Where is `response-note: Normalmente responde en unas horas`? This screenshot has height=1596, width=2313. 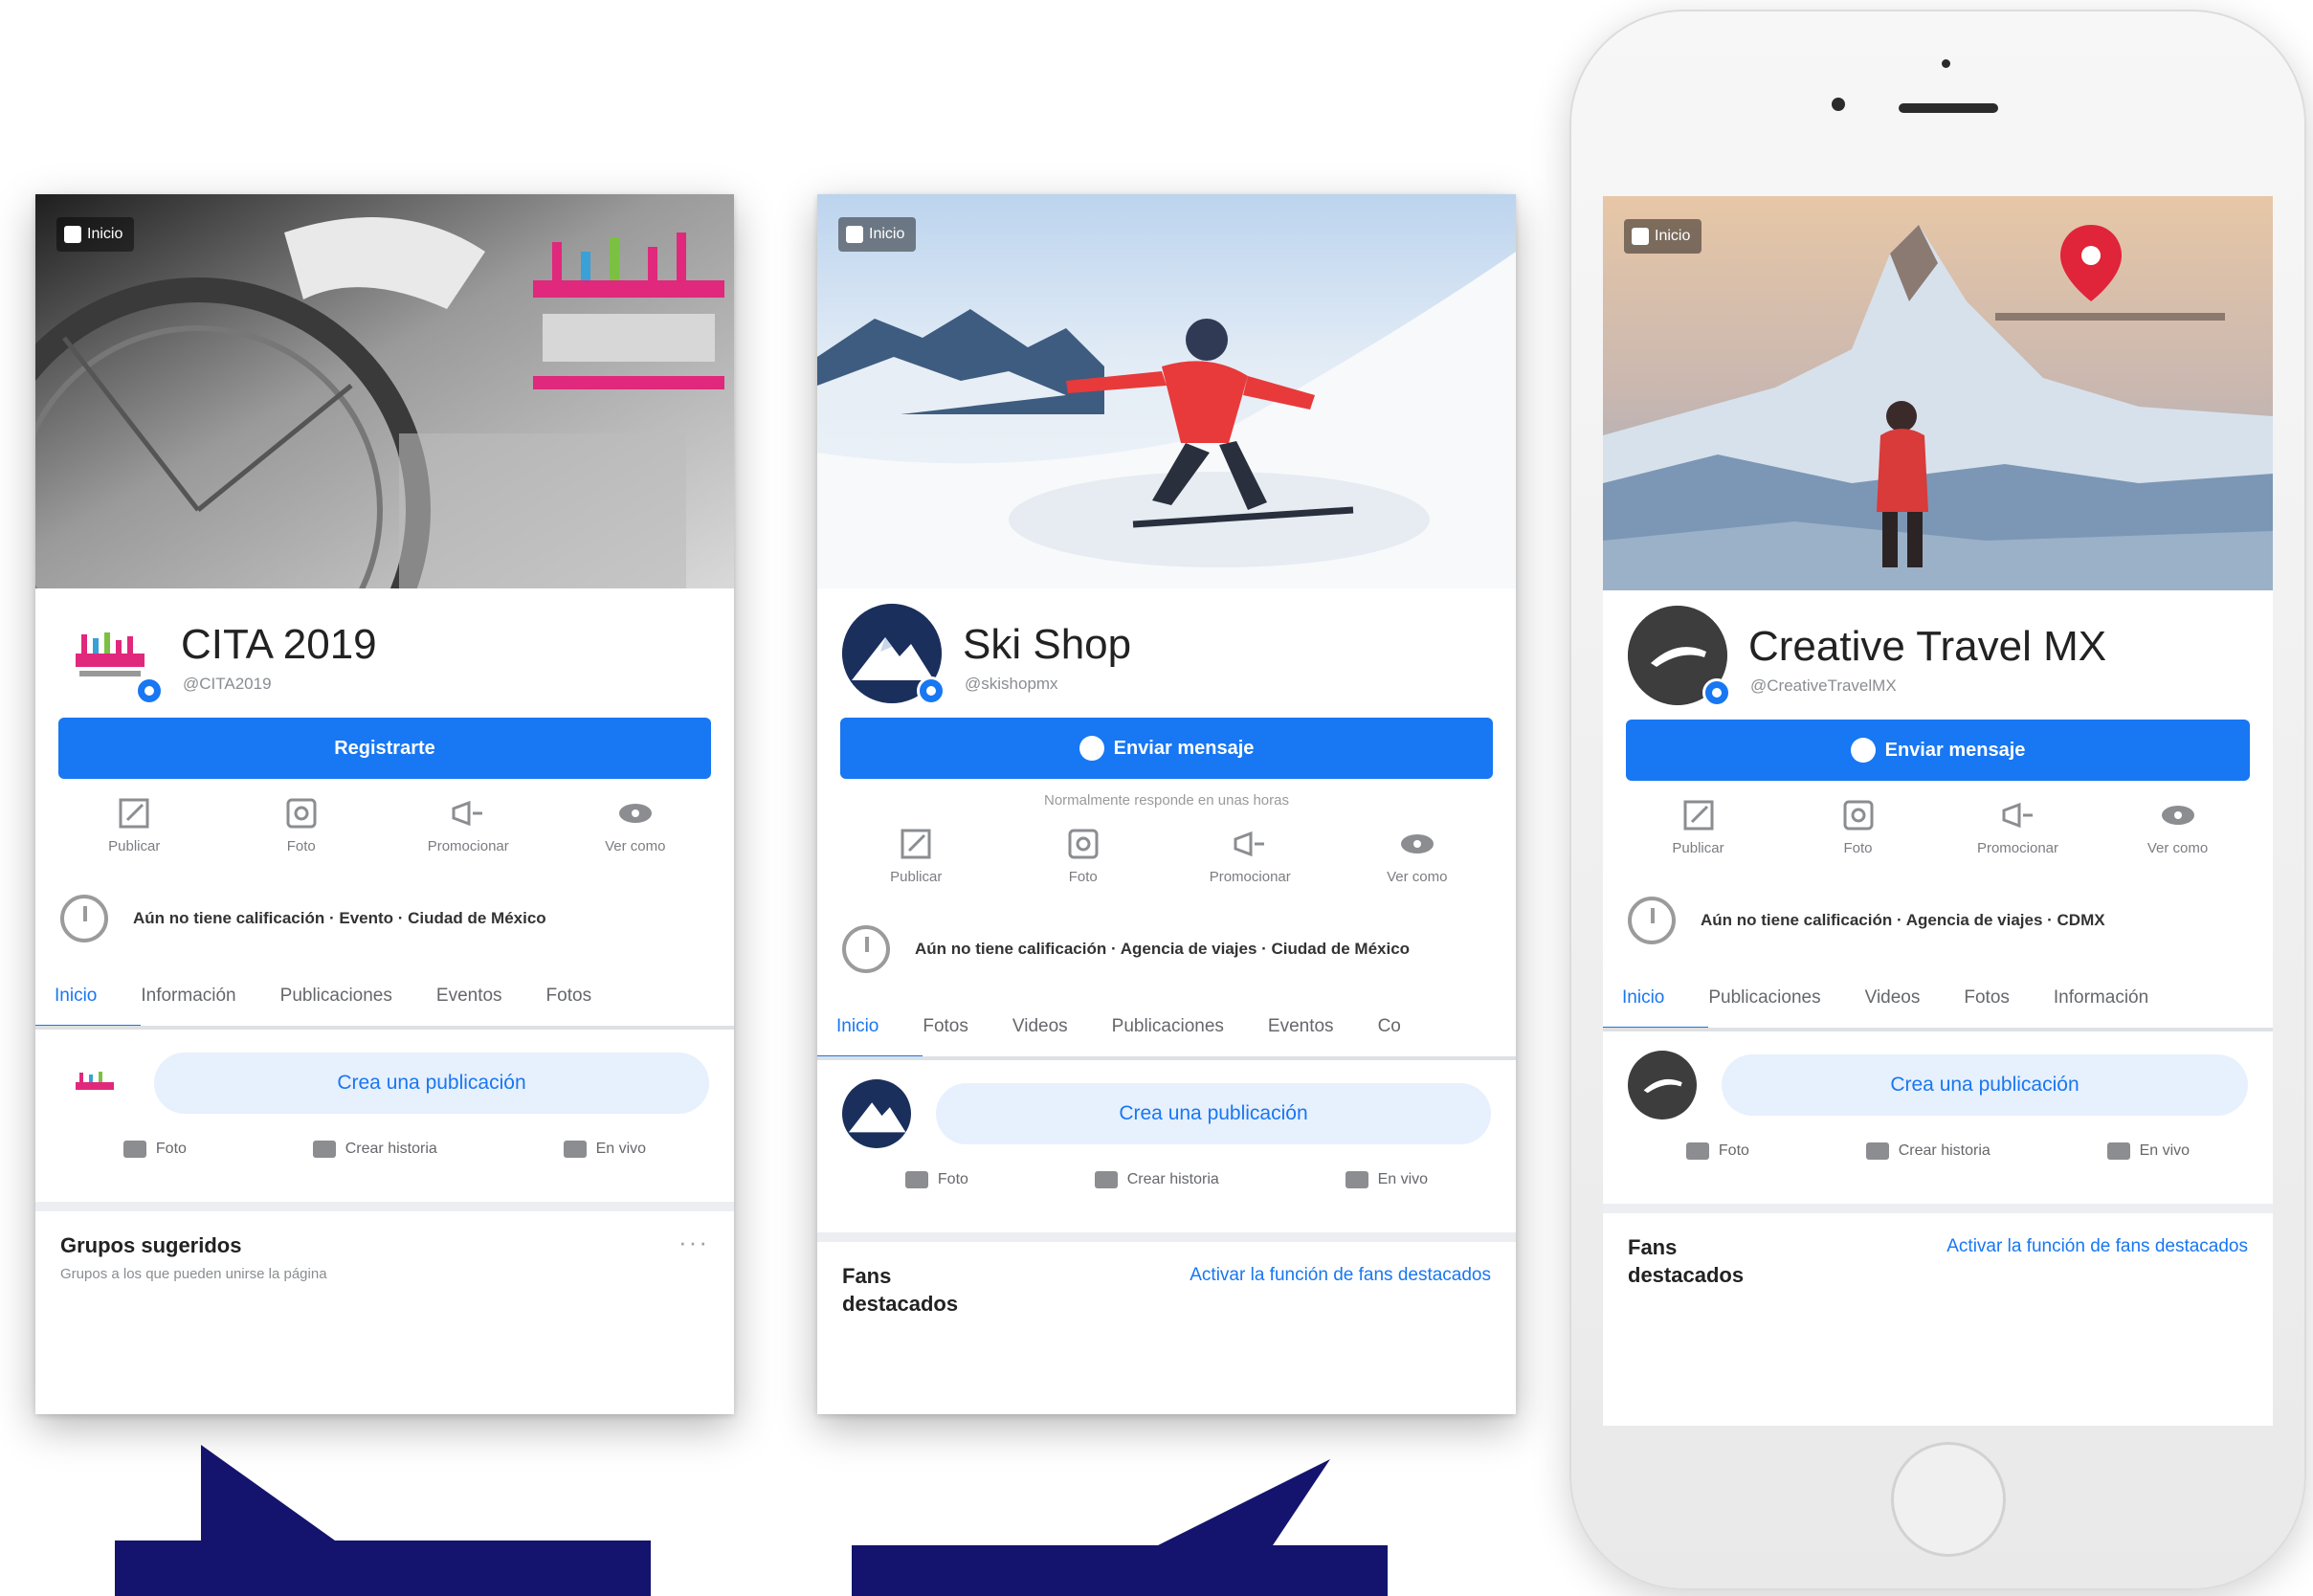 response-note: Normalmente responde en unas horas is located at coordinates (1166, 801).